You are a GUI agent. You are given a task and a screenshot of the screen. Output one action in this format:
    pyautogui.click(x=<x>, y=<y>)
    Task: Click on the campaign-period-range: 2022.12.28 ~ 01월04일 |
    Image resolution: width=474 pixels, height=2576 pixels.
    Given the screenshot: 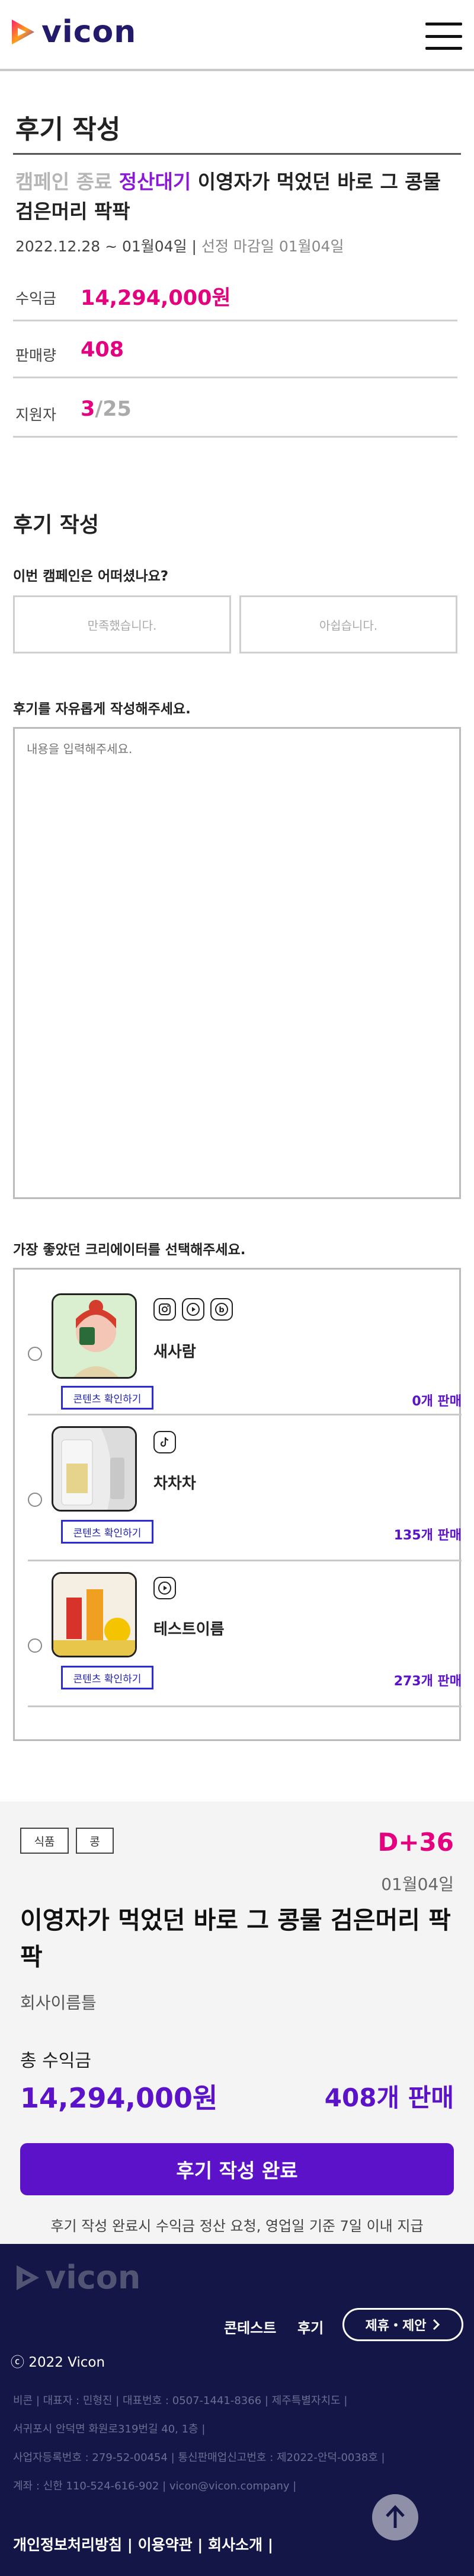 What is the action you would take?
    pyautogui.click(x=106, y=246)
    